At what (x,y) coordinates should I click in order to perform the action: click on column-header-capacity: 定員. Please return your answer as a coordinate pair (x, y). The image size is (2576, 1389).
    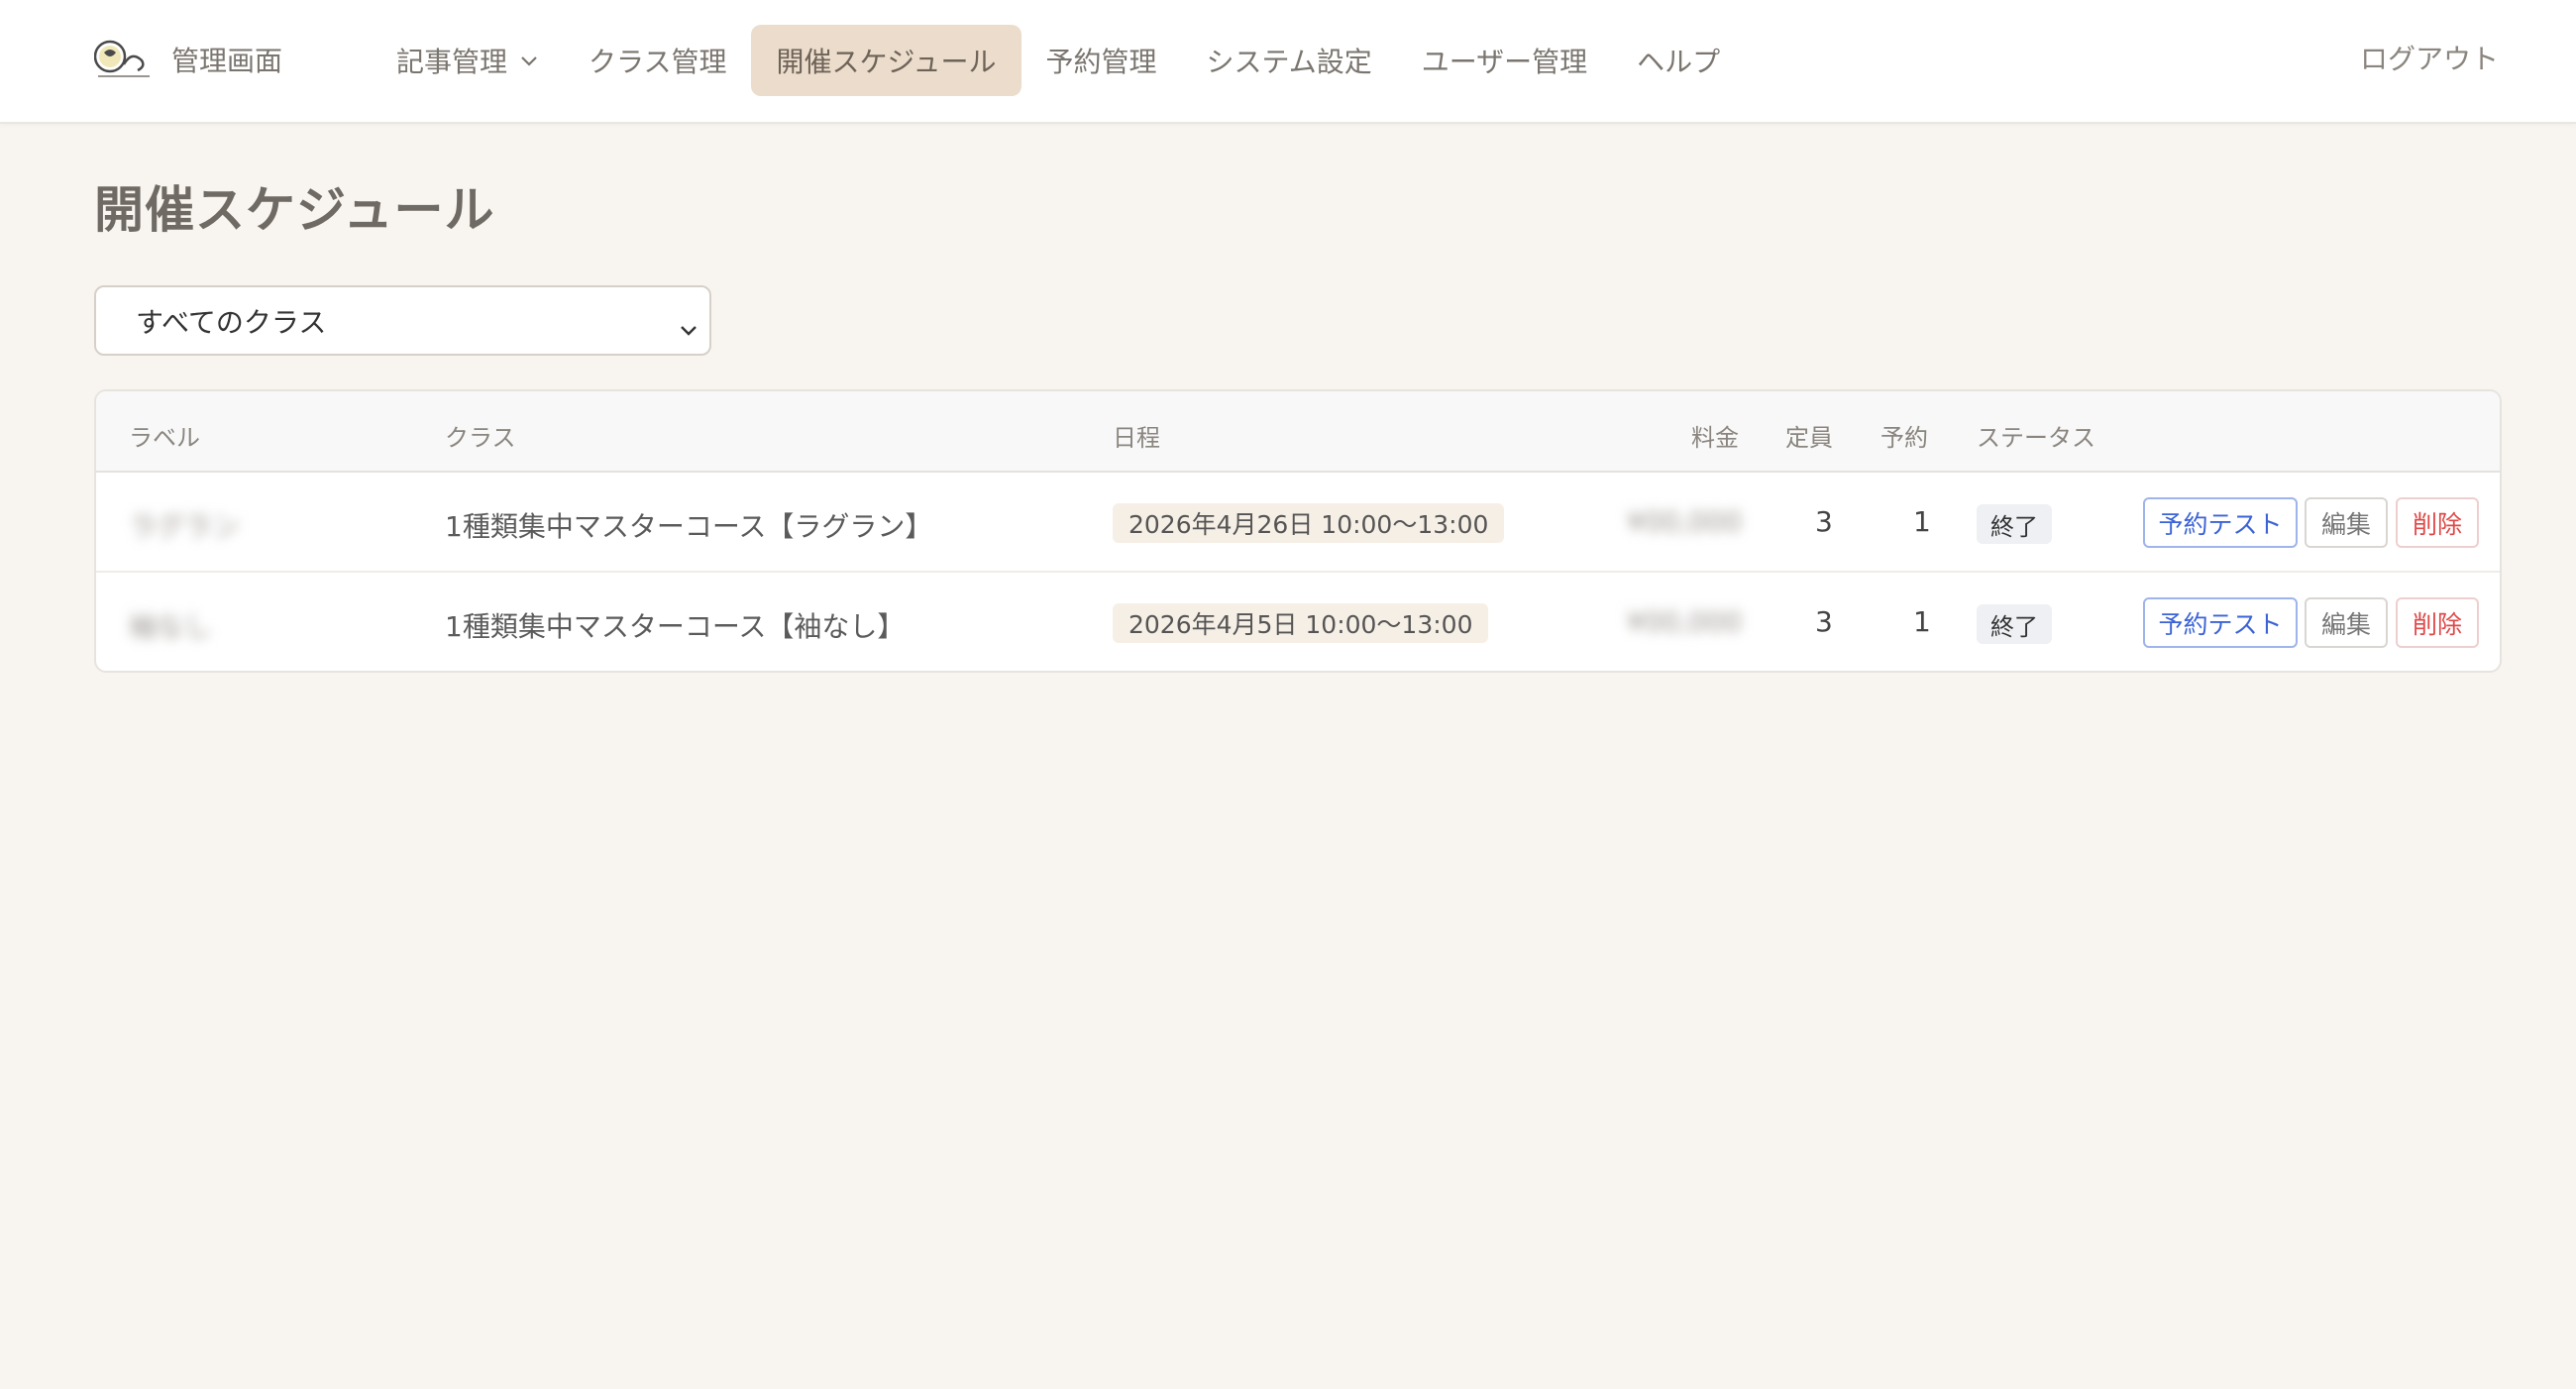
    Looking at the image, I should click on (1809, 438).